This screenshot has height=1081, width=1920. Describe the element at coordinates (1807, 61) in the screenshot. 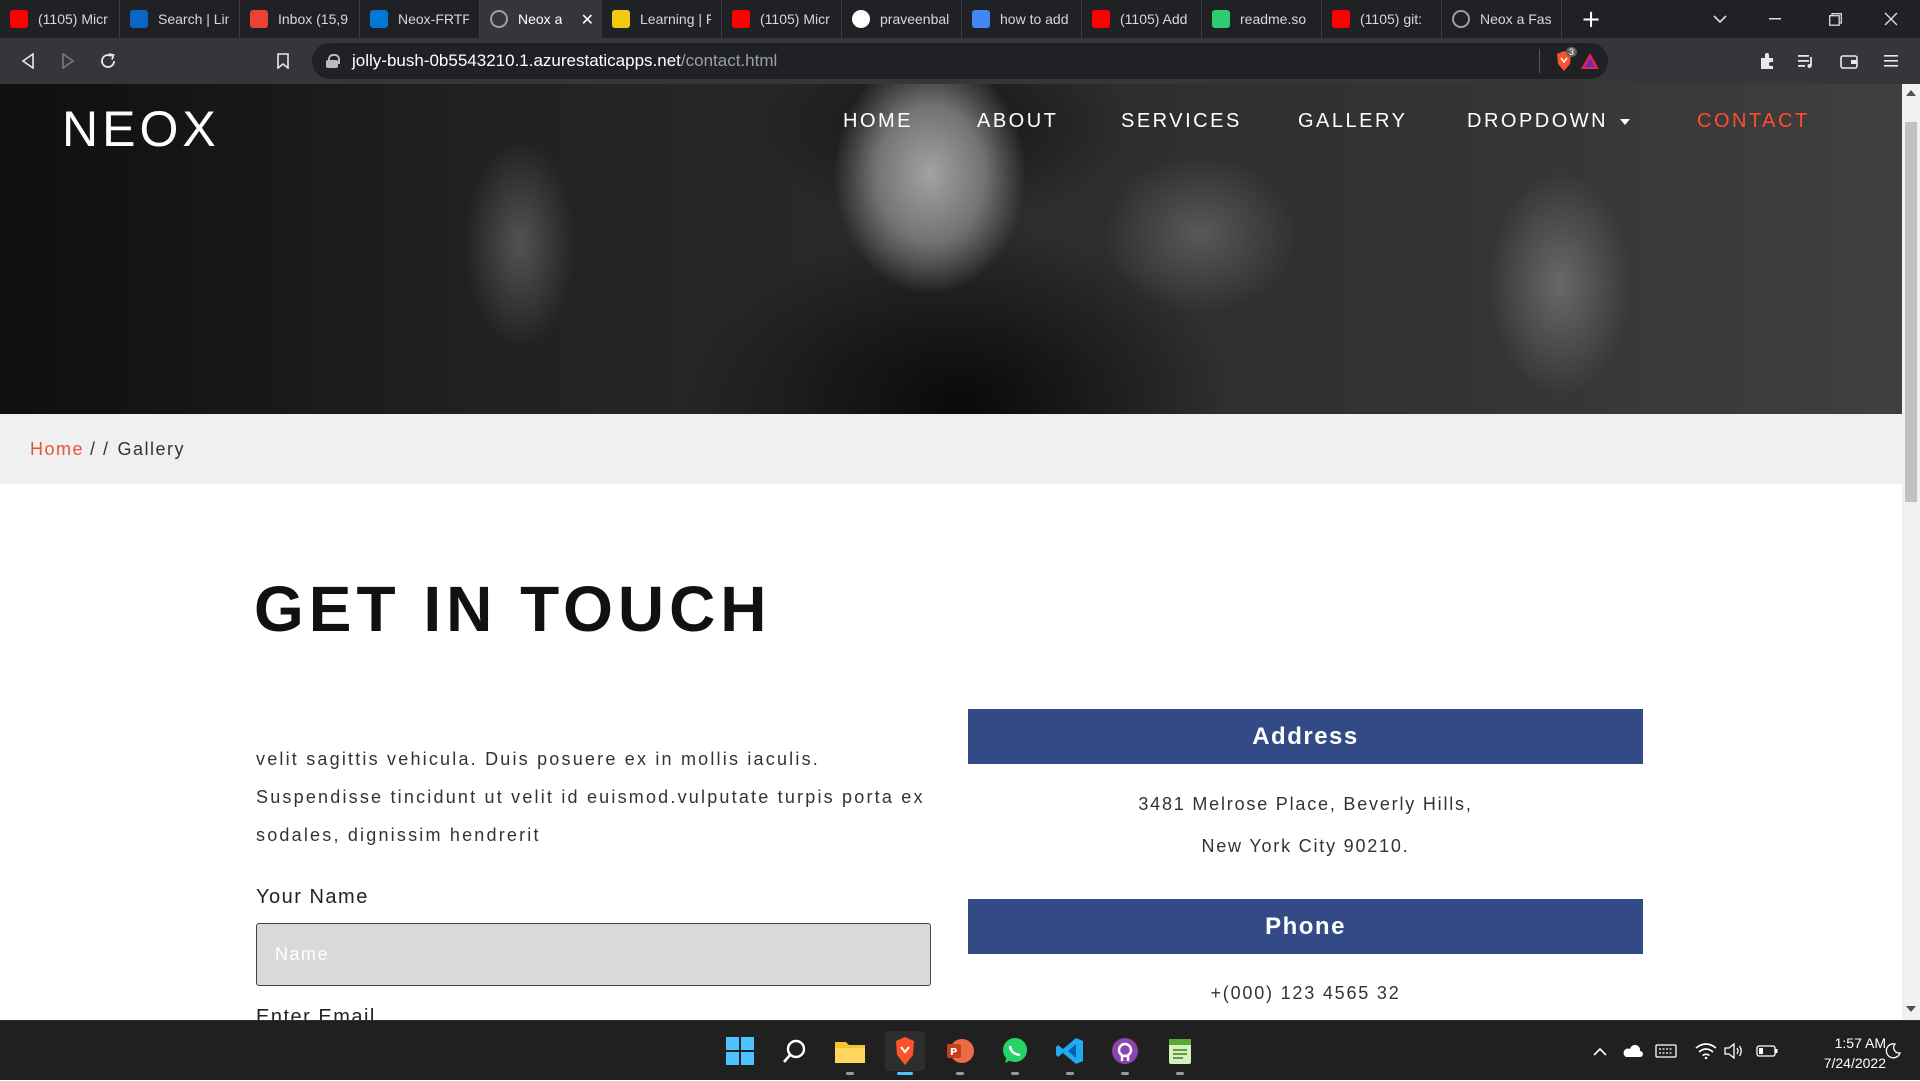

I see `playlist-icon` at that location.